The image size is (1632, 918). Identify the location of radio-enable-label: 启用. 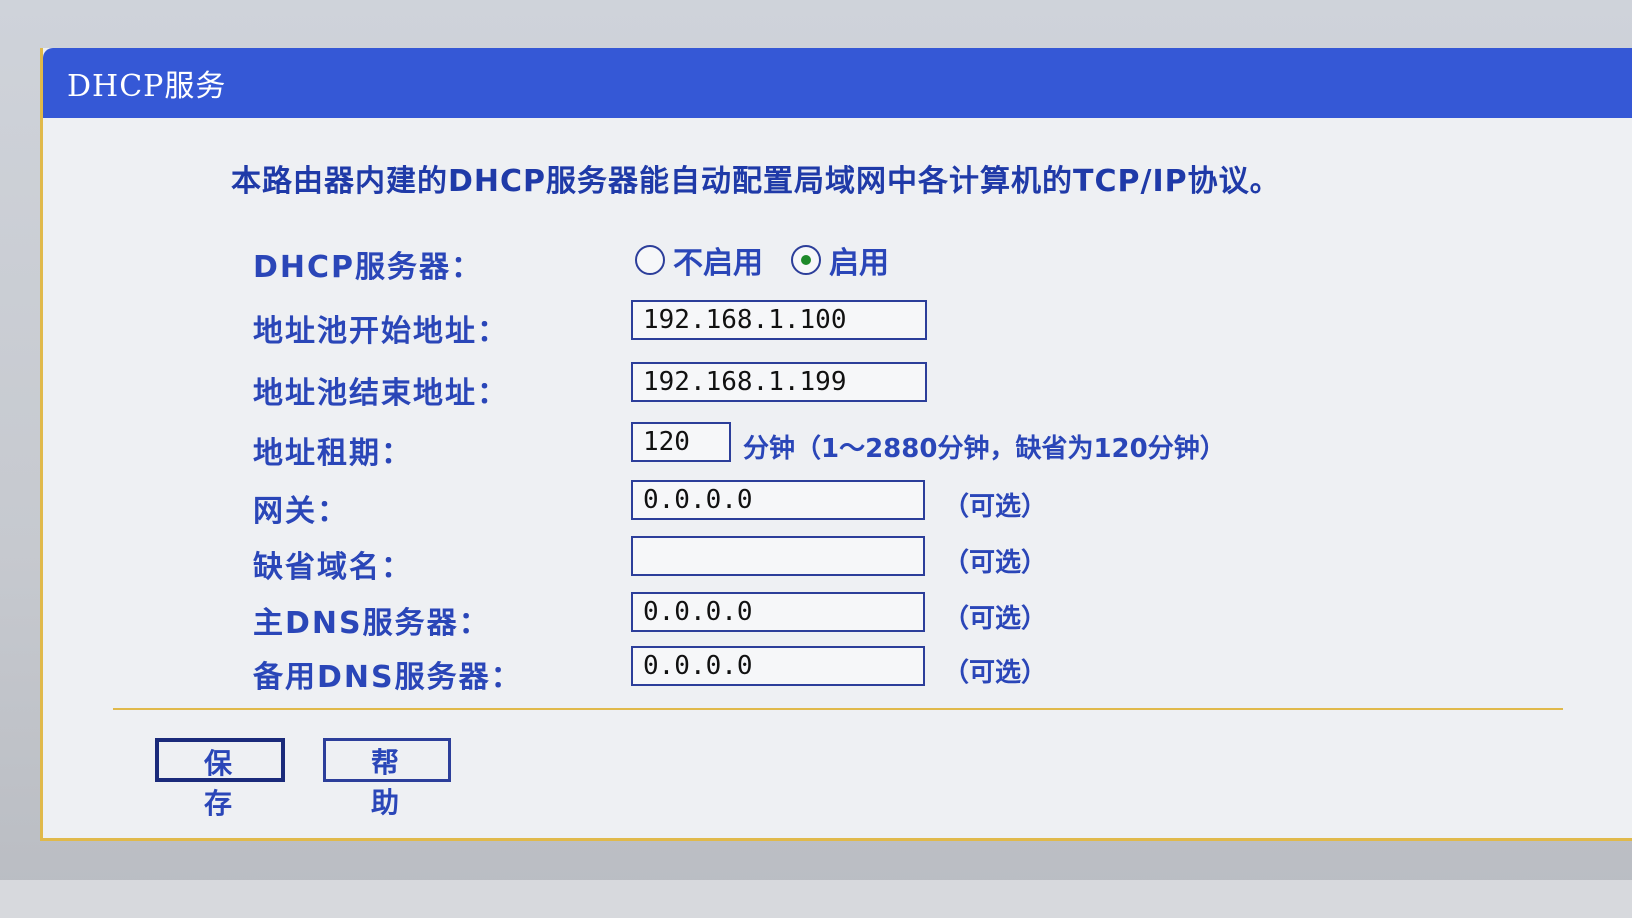
(859, 263).